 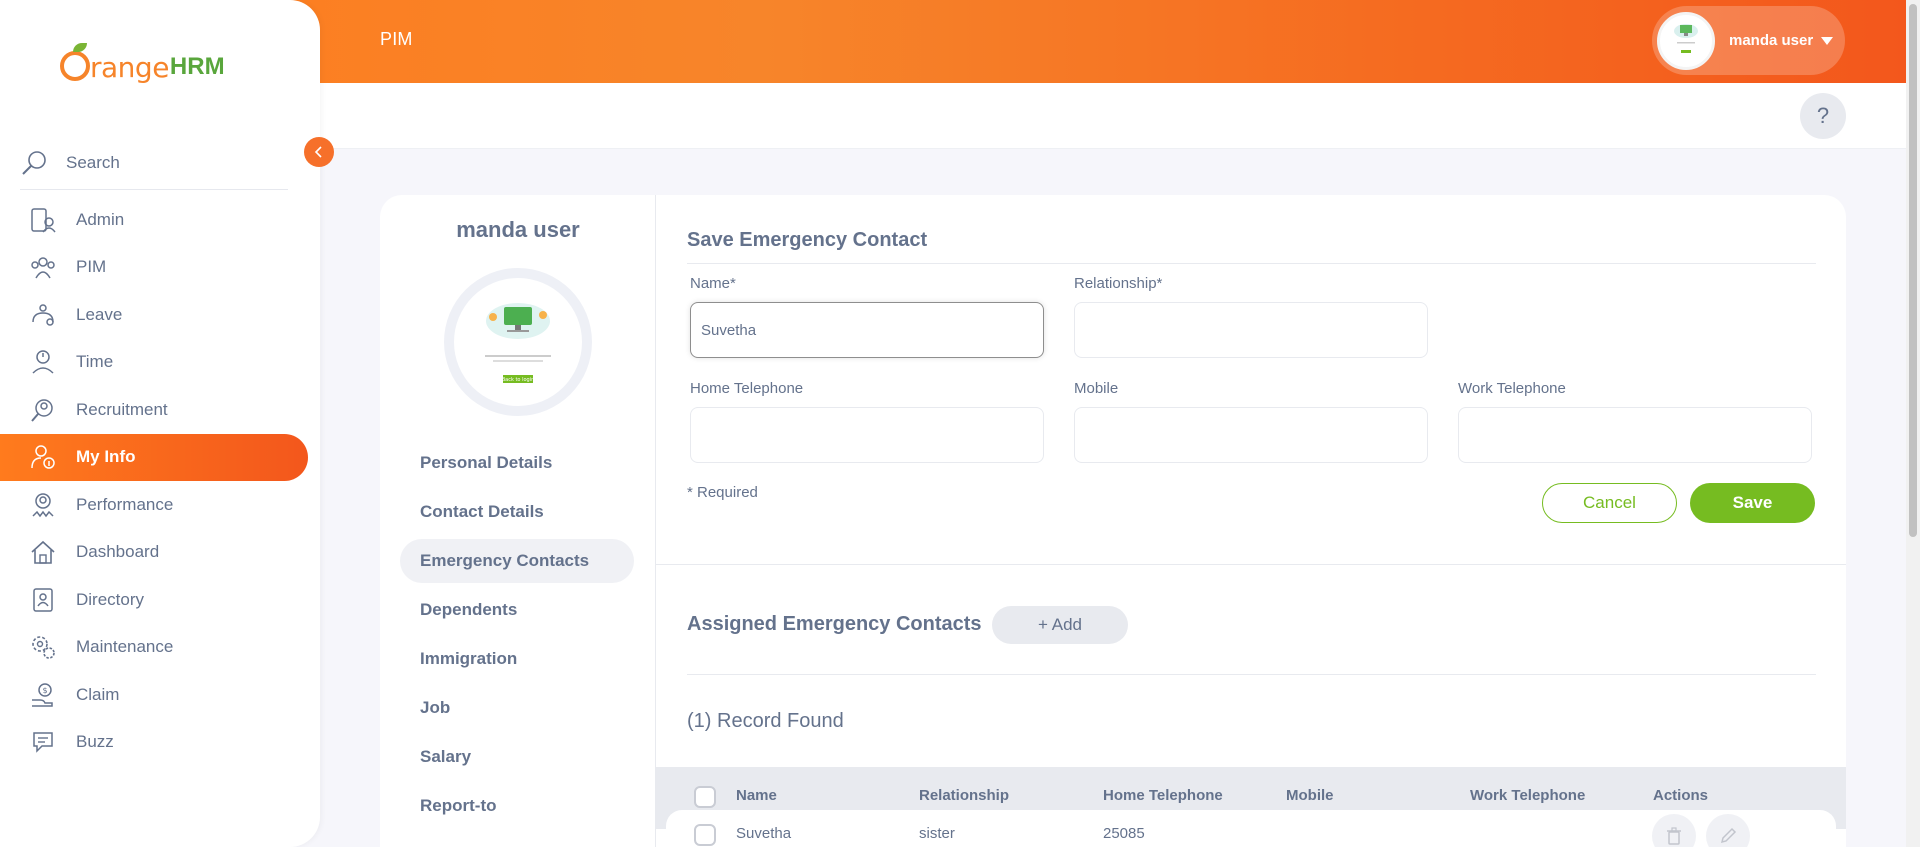 I want to click on delete-button, so click(x=1674, y=830).